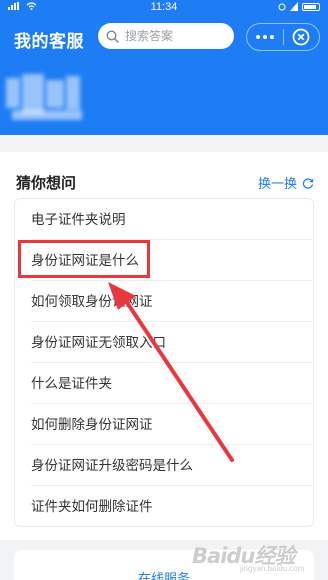 This screenshot has height=580, width=328. I want to click on faq-item: 如何领取身份证网证, so click(172, 301).